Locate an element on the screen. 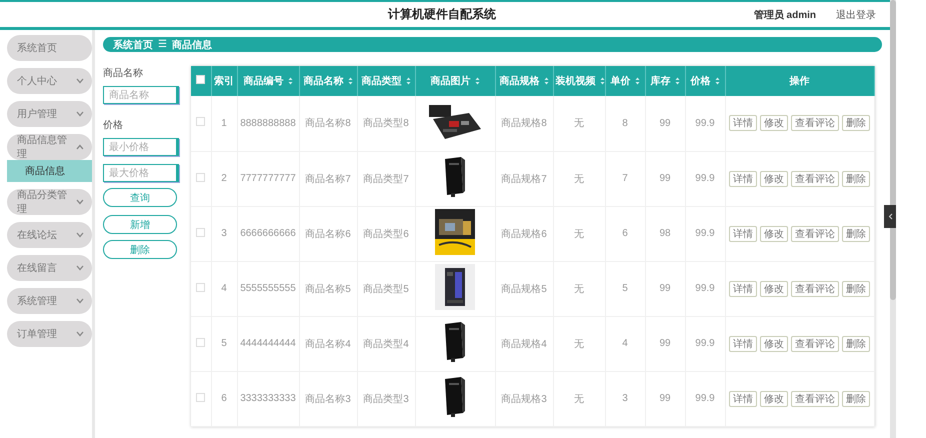 Image resolution: width=926 pixels, height=438 pixels. column-header: 单价 is located at coordinates (625, 81).